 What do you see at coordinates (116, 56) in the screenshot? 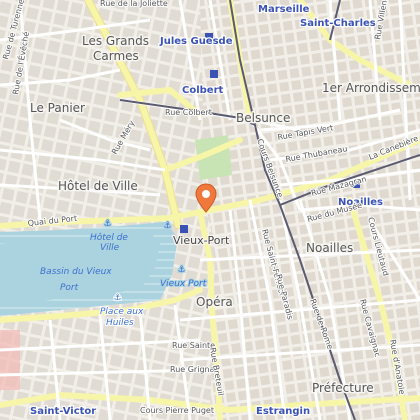
I see `district-grands-carmes-2: Carmes` at bounding box center [116, 56].